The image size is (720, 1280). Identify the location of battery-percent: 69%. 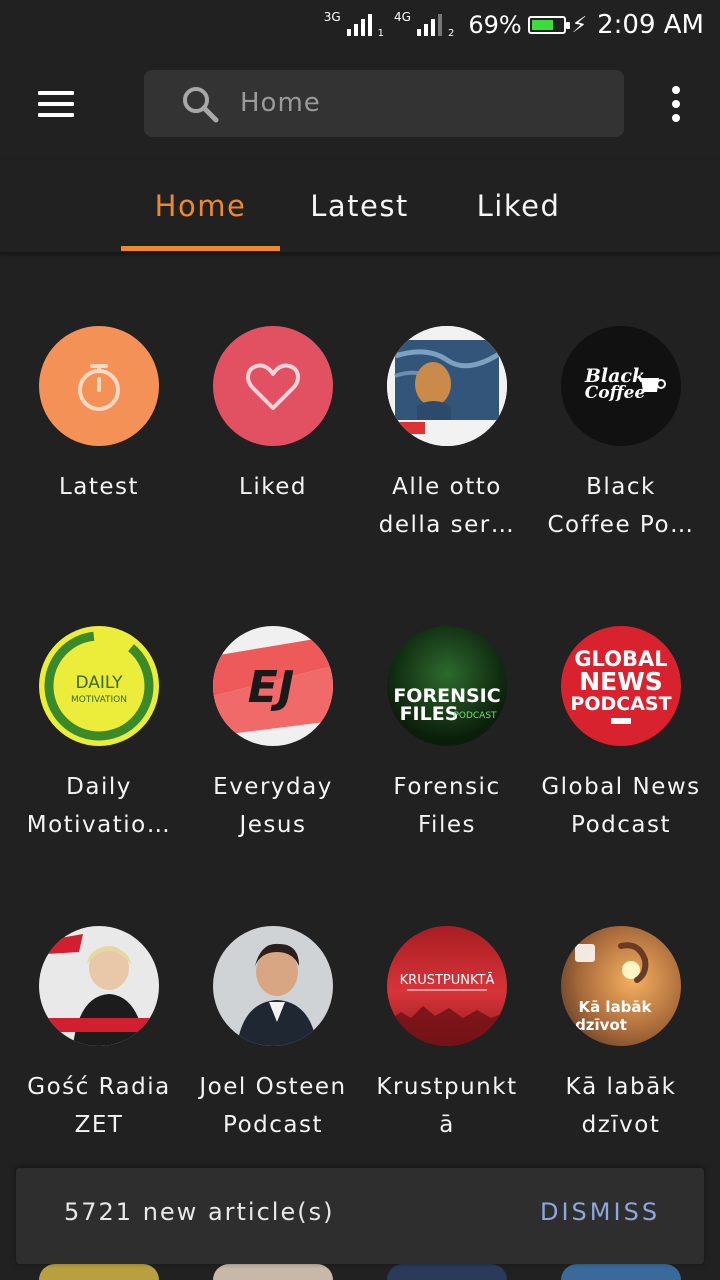
(495, 25).